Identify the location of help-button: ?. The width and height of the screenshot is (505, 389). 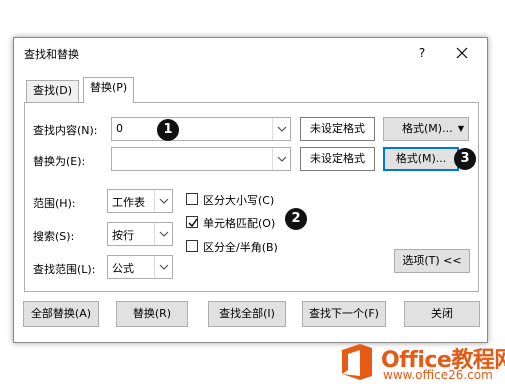
(422, 53).